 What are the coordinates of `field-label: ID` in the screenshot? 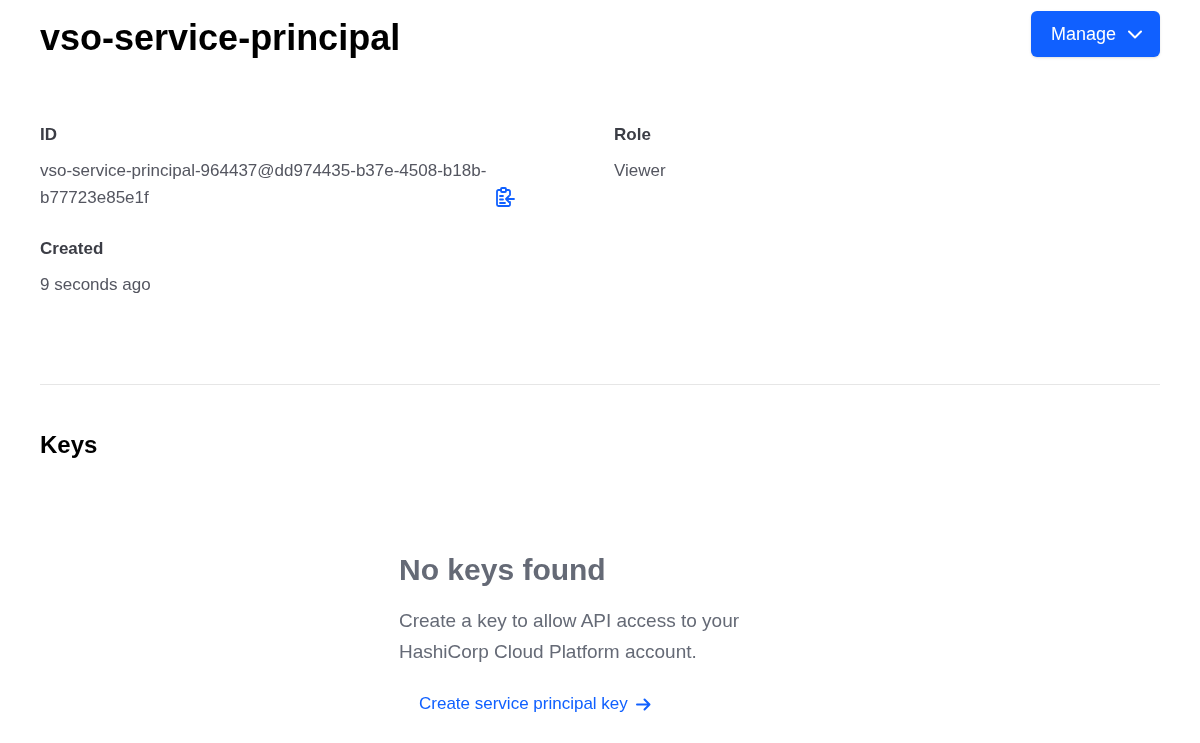 It's located at (49, 135).